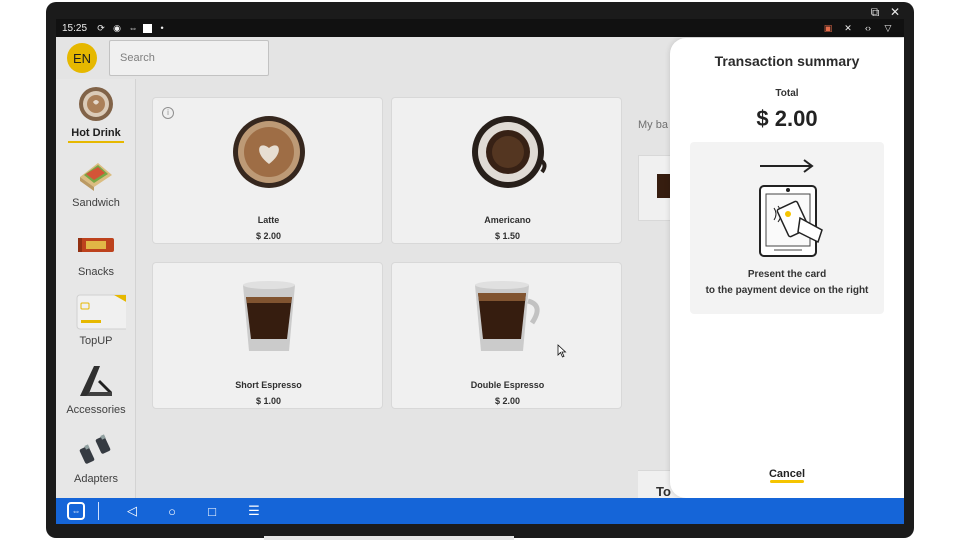 The height and width of the screenshot is (540, 960). What do you see at coordinates (787, 93) in the screenshot?
I see `total-label: Total` at bounding box center [787, 93].